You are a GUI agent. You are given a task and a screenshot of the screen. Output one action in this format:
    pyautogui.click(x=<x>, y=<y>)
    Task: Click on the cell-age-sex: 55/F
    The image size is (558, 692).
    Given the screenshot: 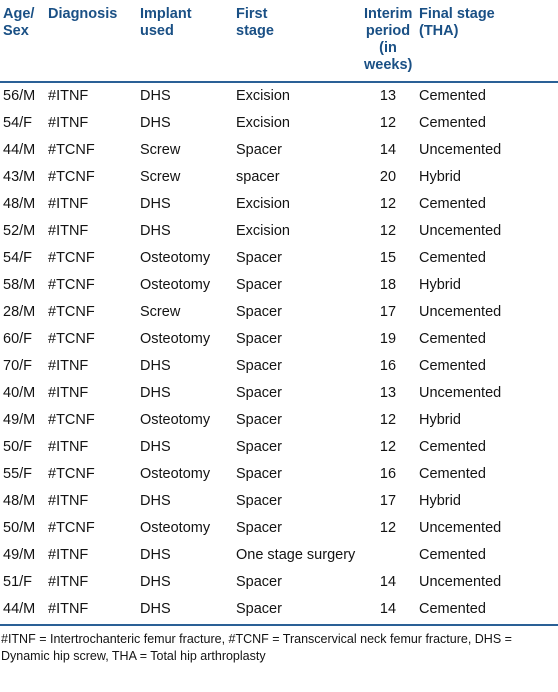 What is the action you would take?
    pyautogui.click(x=18, y=474)
    